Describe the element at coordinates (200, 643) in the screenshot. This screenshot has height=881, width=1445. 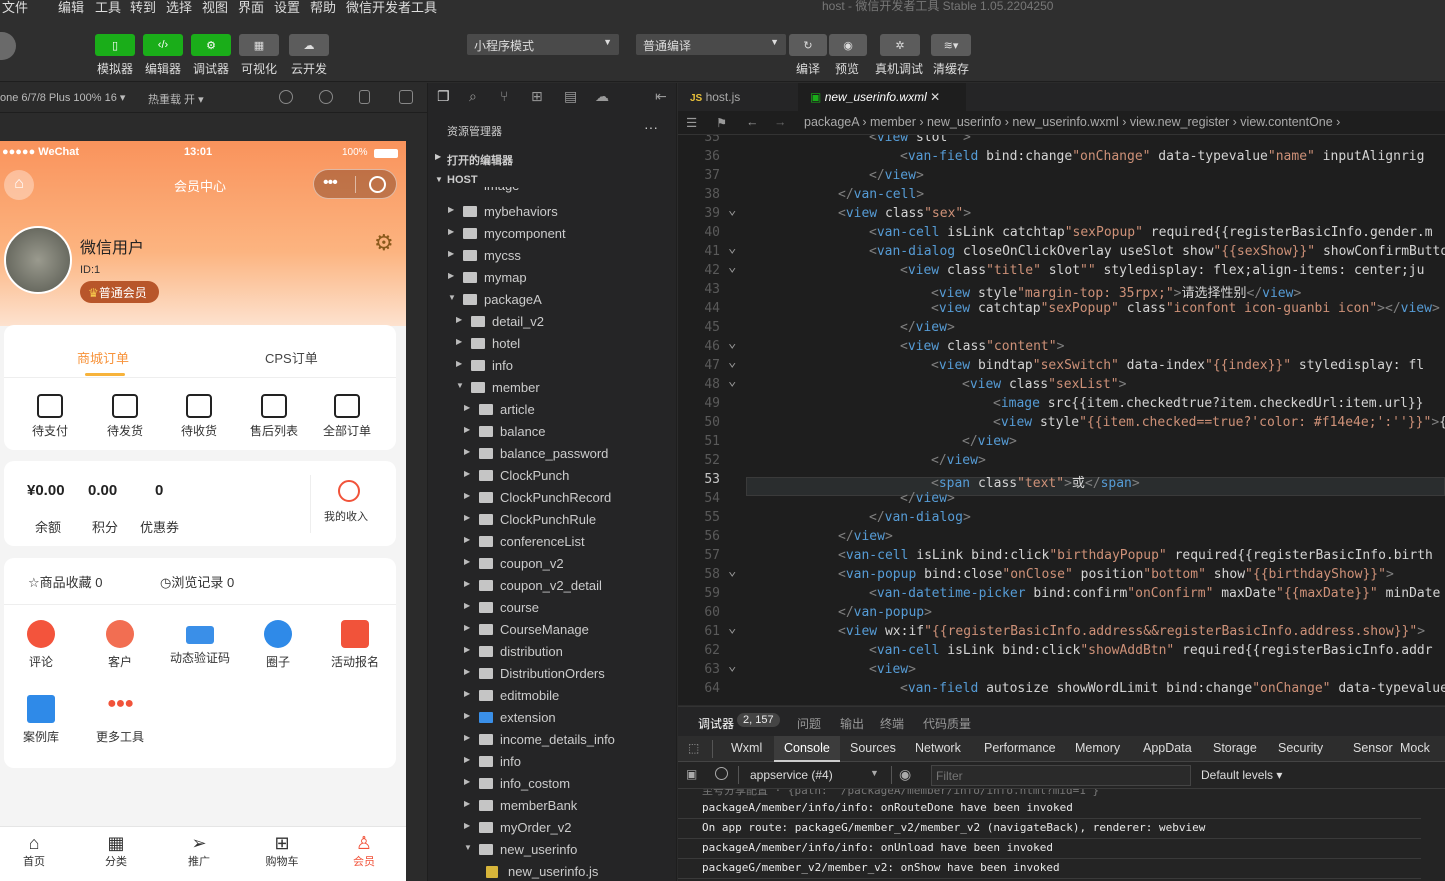
I see `service-verifycode: 动态验证码` at that location.